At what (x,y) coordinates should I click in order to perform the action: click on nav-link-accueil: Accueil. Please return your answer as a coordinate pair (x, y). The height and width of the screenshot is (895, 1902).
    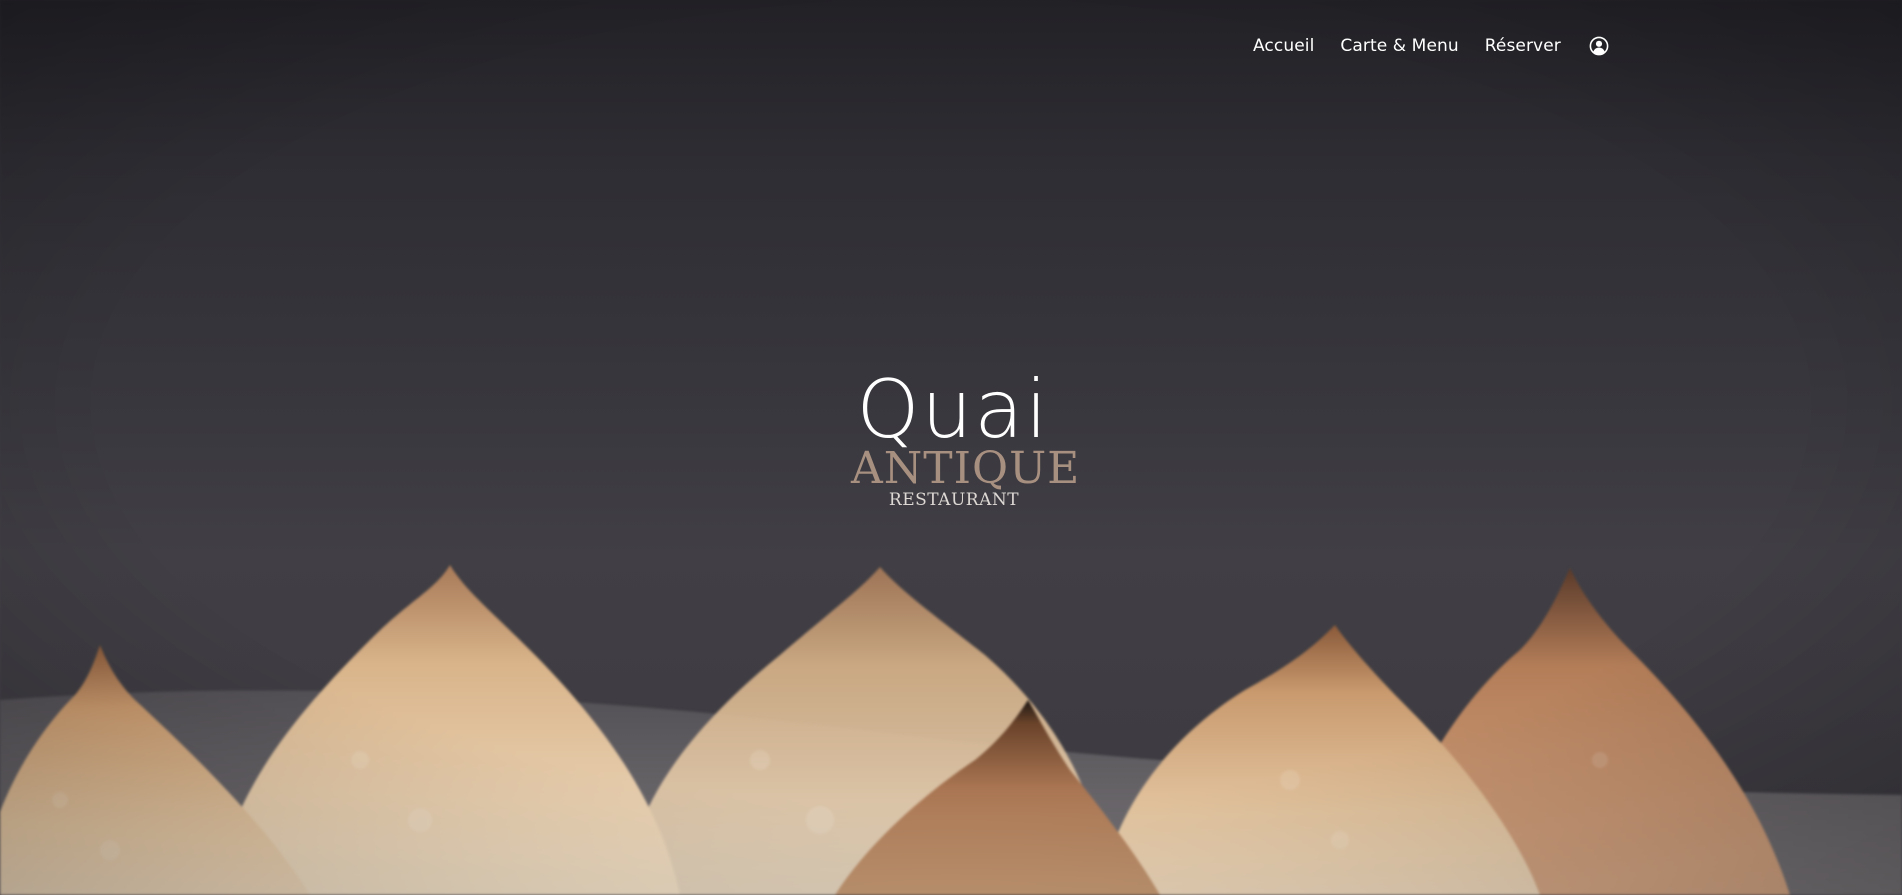
    Looking at the image, I should click on (1283, 46).